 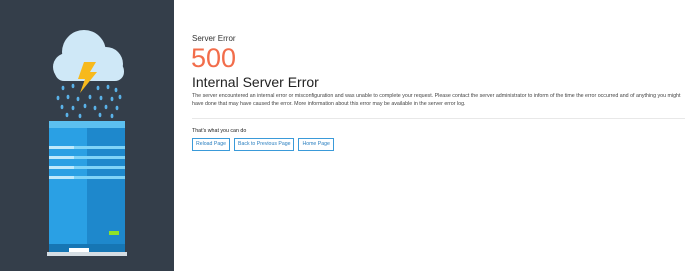 What do you see at coordinates (114, 233) in the screenshot?
I see `status-led-icon` at bounding box center [114, 233].